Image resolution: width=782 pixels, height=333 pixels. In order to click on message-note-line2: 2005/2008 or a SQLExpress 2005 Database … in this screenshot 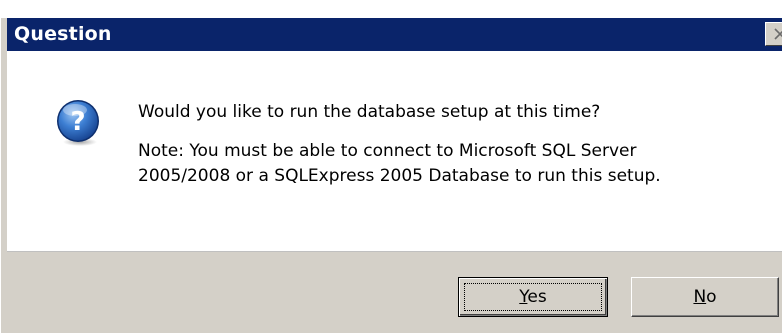, I will do `click(399, 176)`.